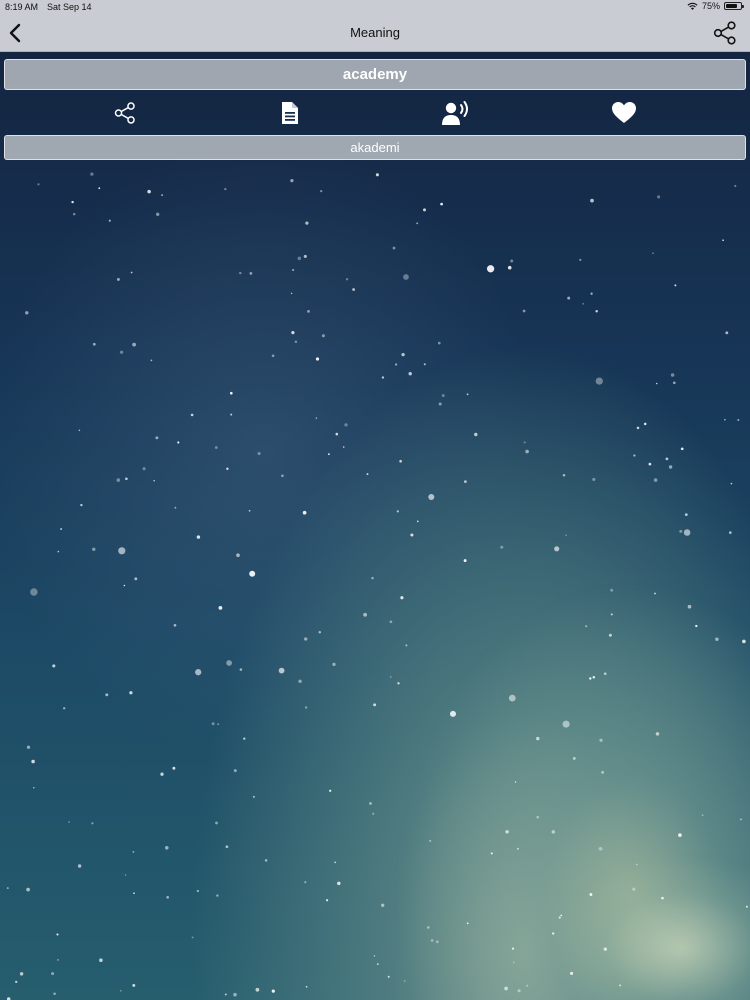 The image size is (750, 1000). What do you see at coordinates (125, 113) in the screenshot?
I see `share-button` at bounding box center [125, 113].